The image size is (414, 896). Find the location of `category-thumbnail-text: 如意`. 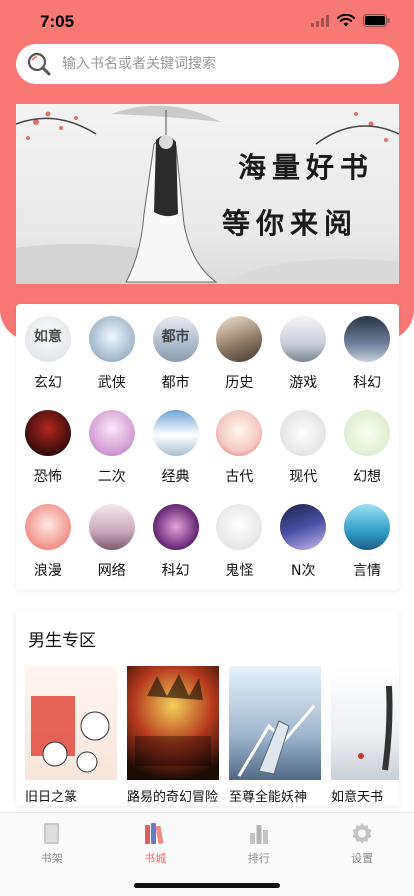

category-thumbnail-text: 如意 is located at coordinates (47, 337).